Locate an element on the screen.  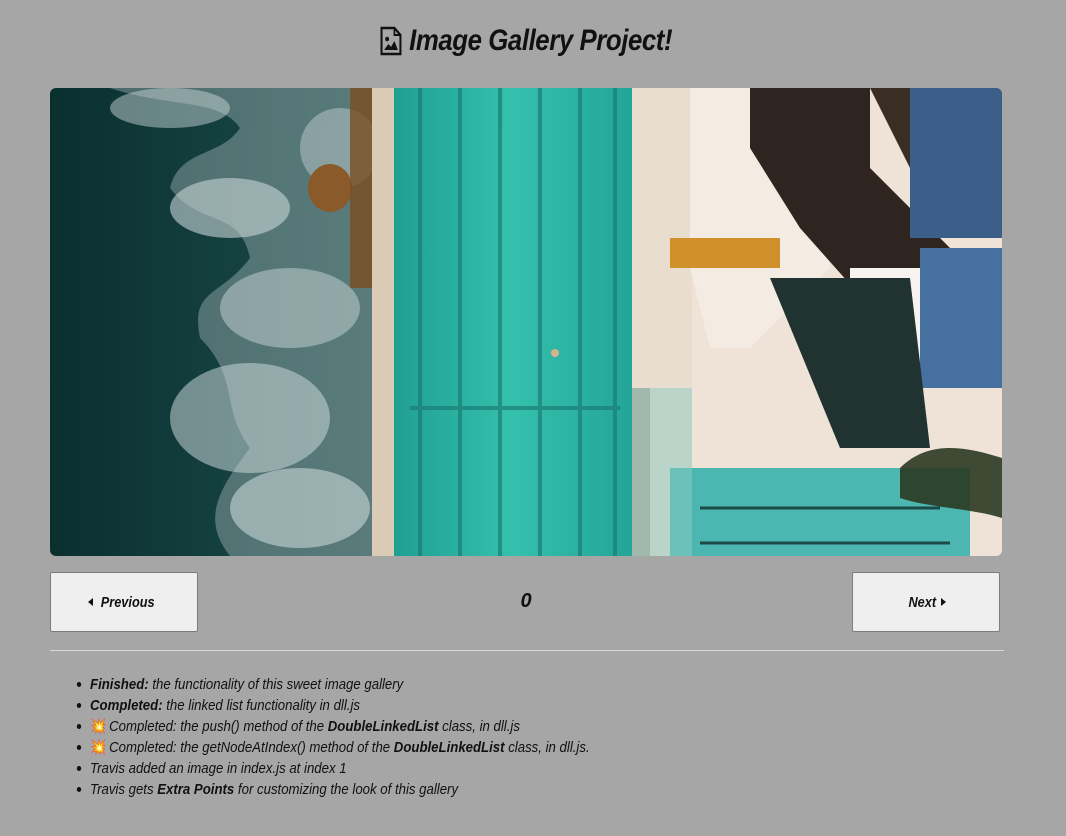
page-title: Image Gallery Project! is located at coordinates (526, 41).